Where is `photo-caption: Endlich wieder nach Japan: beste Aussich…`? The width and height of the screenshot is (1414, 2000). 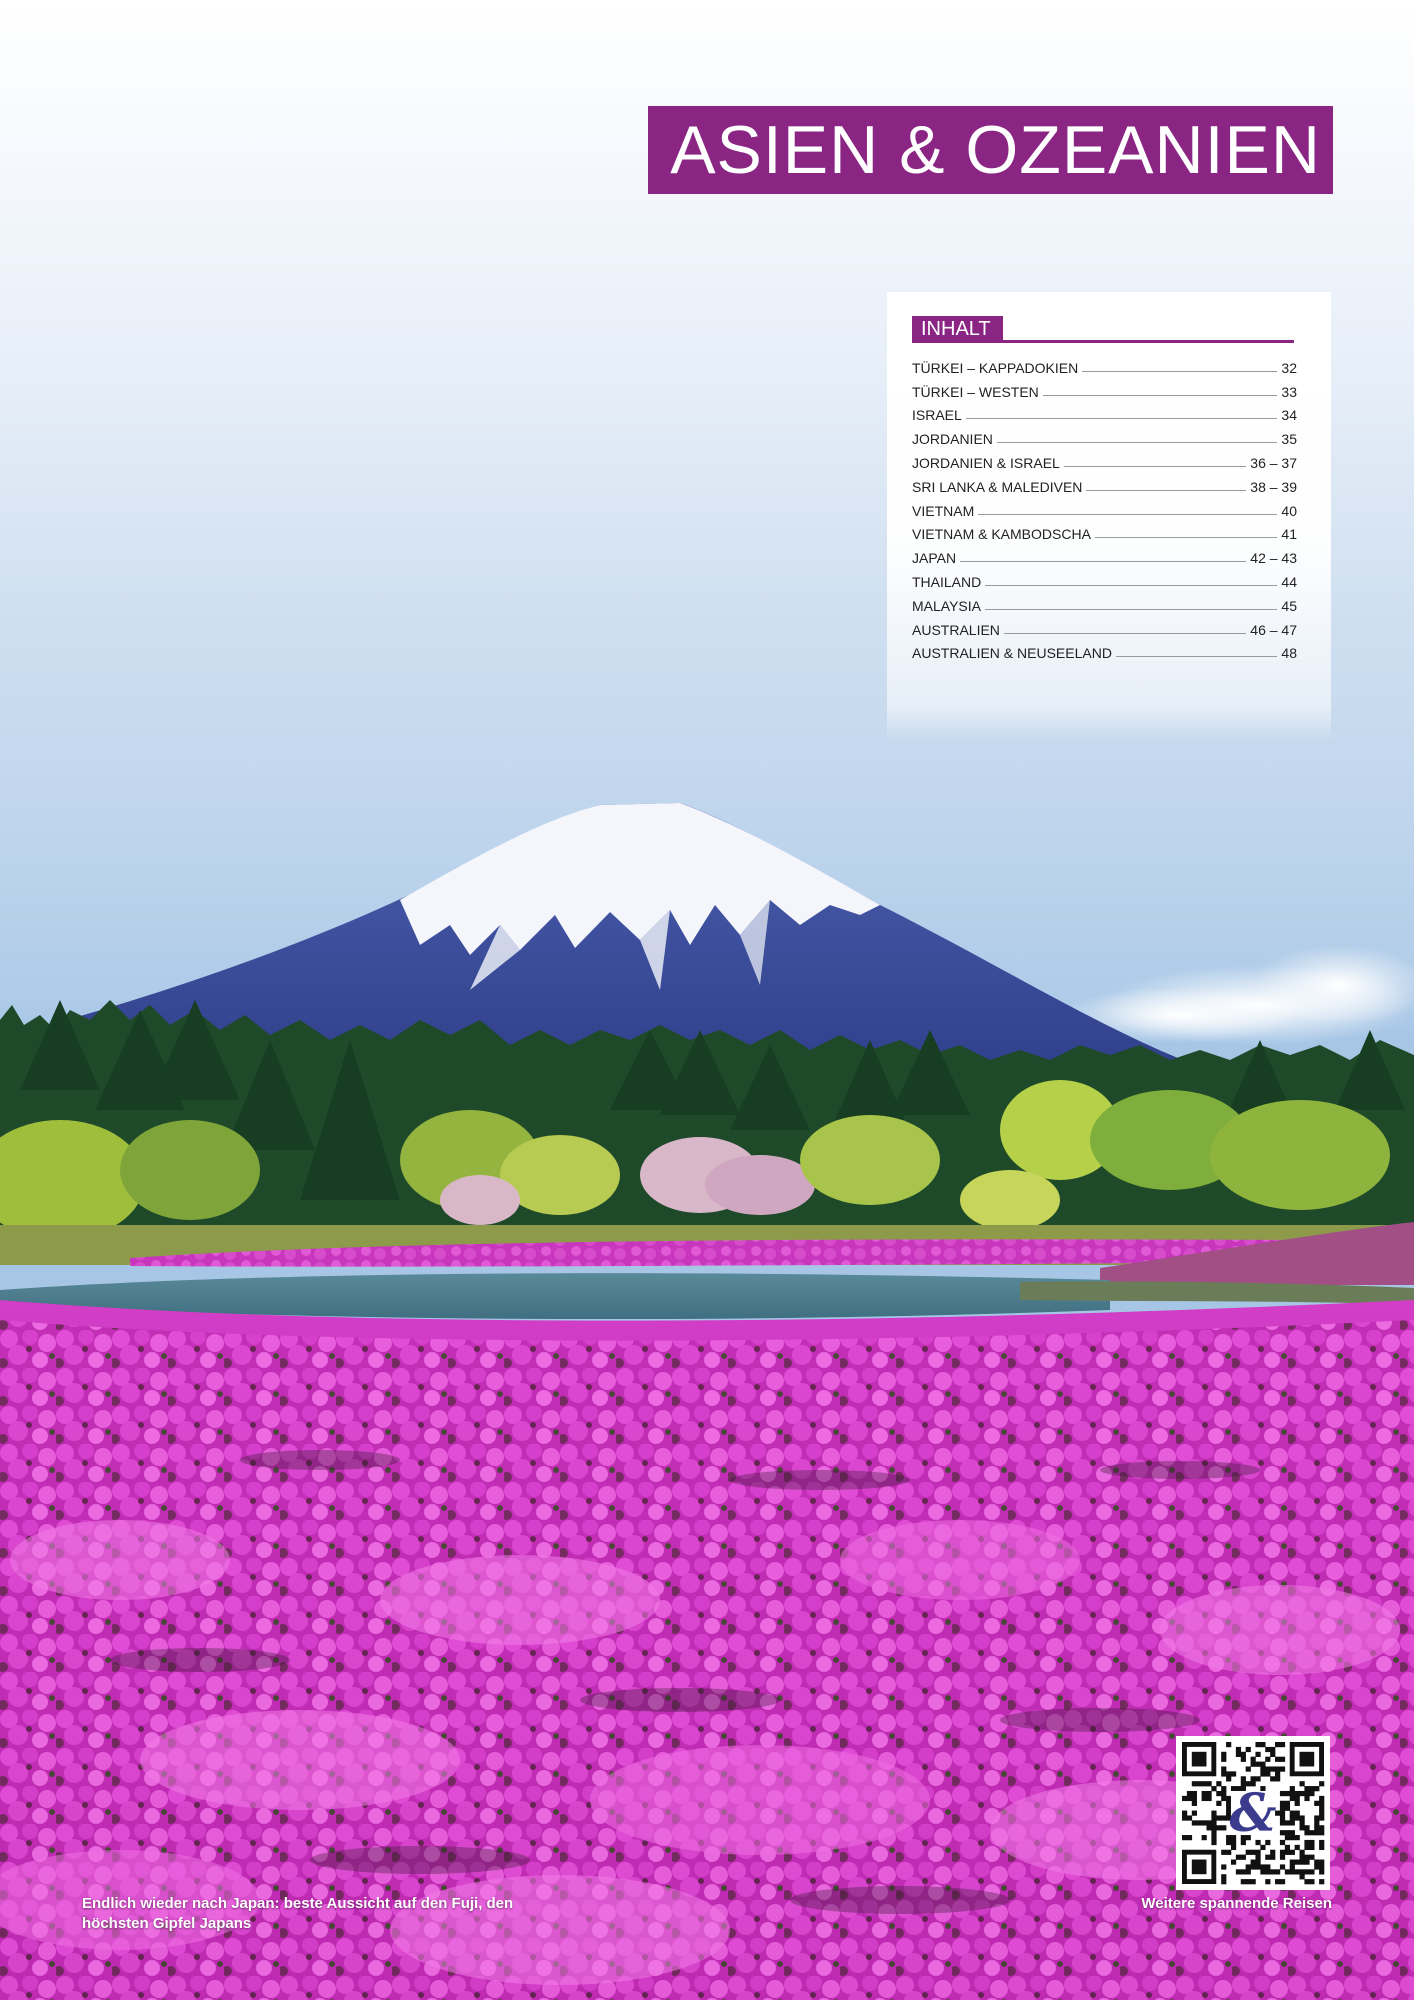
photo-caption: Endlich wieder nach Japan: beste Aussich… is located at coordinates (298, 1913).